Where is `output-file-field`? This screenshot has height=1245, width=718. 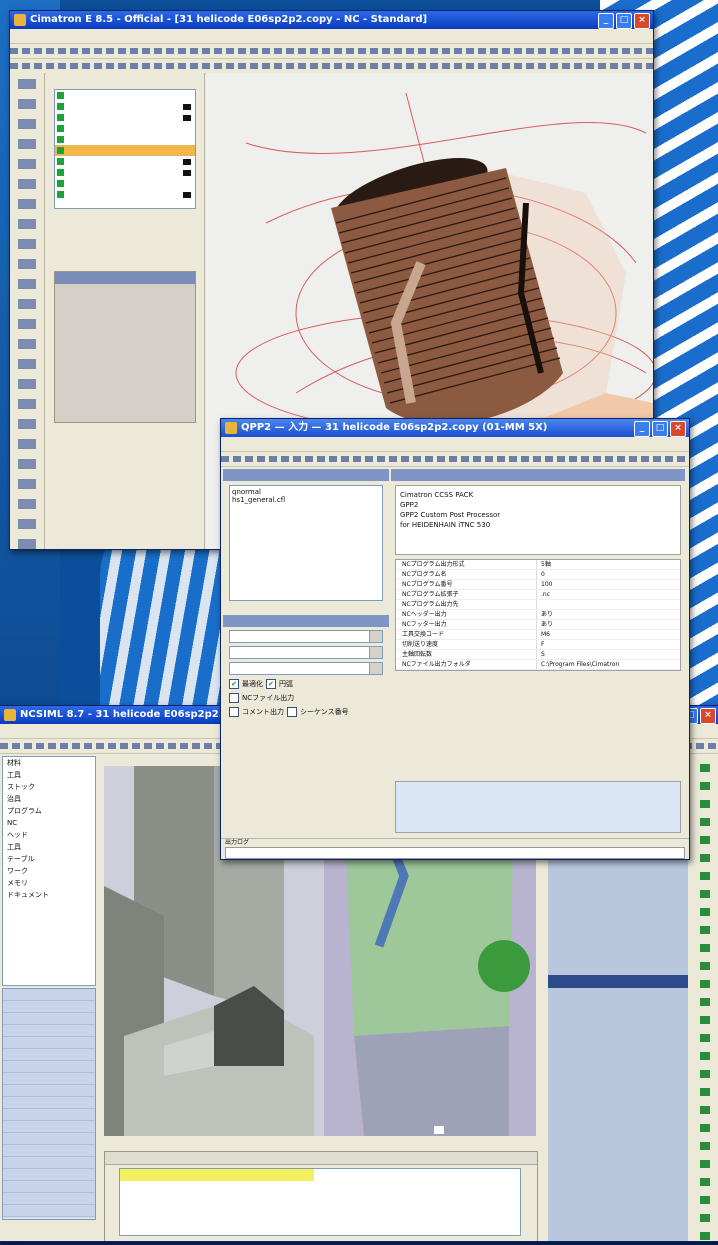 output-file-field is located at coordinates (306, 668).